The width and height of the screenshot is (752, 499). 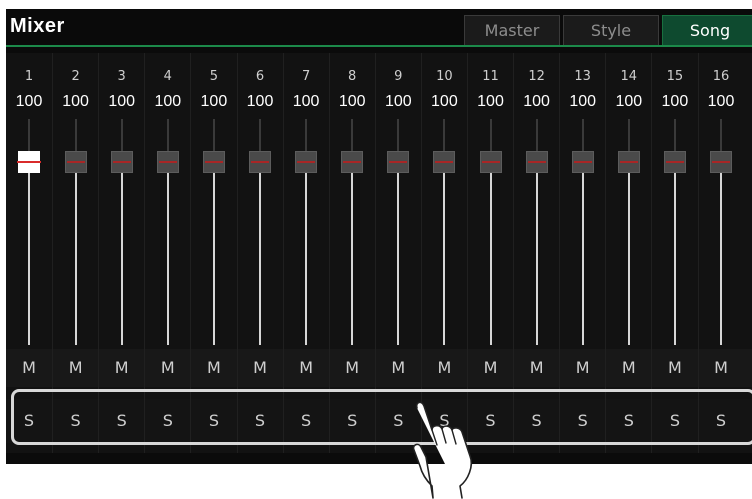 I want to click on top-bar: Mixer Master Style Song, so click(x=379, y=27).